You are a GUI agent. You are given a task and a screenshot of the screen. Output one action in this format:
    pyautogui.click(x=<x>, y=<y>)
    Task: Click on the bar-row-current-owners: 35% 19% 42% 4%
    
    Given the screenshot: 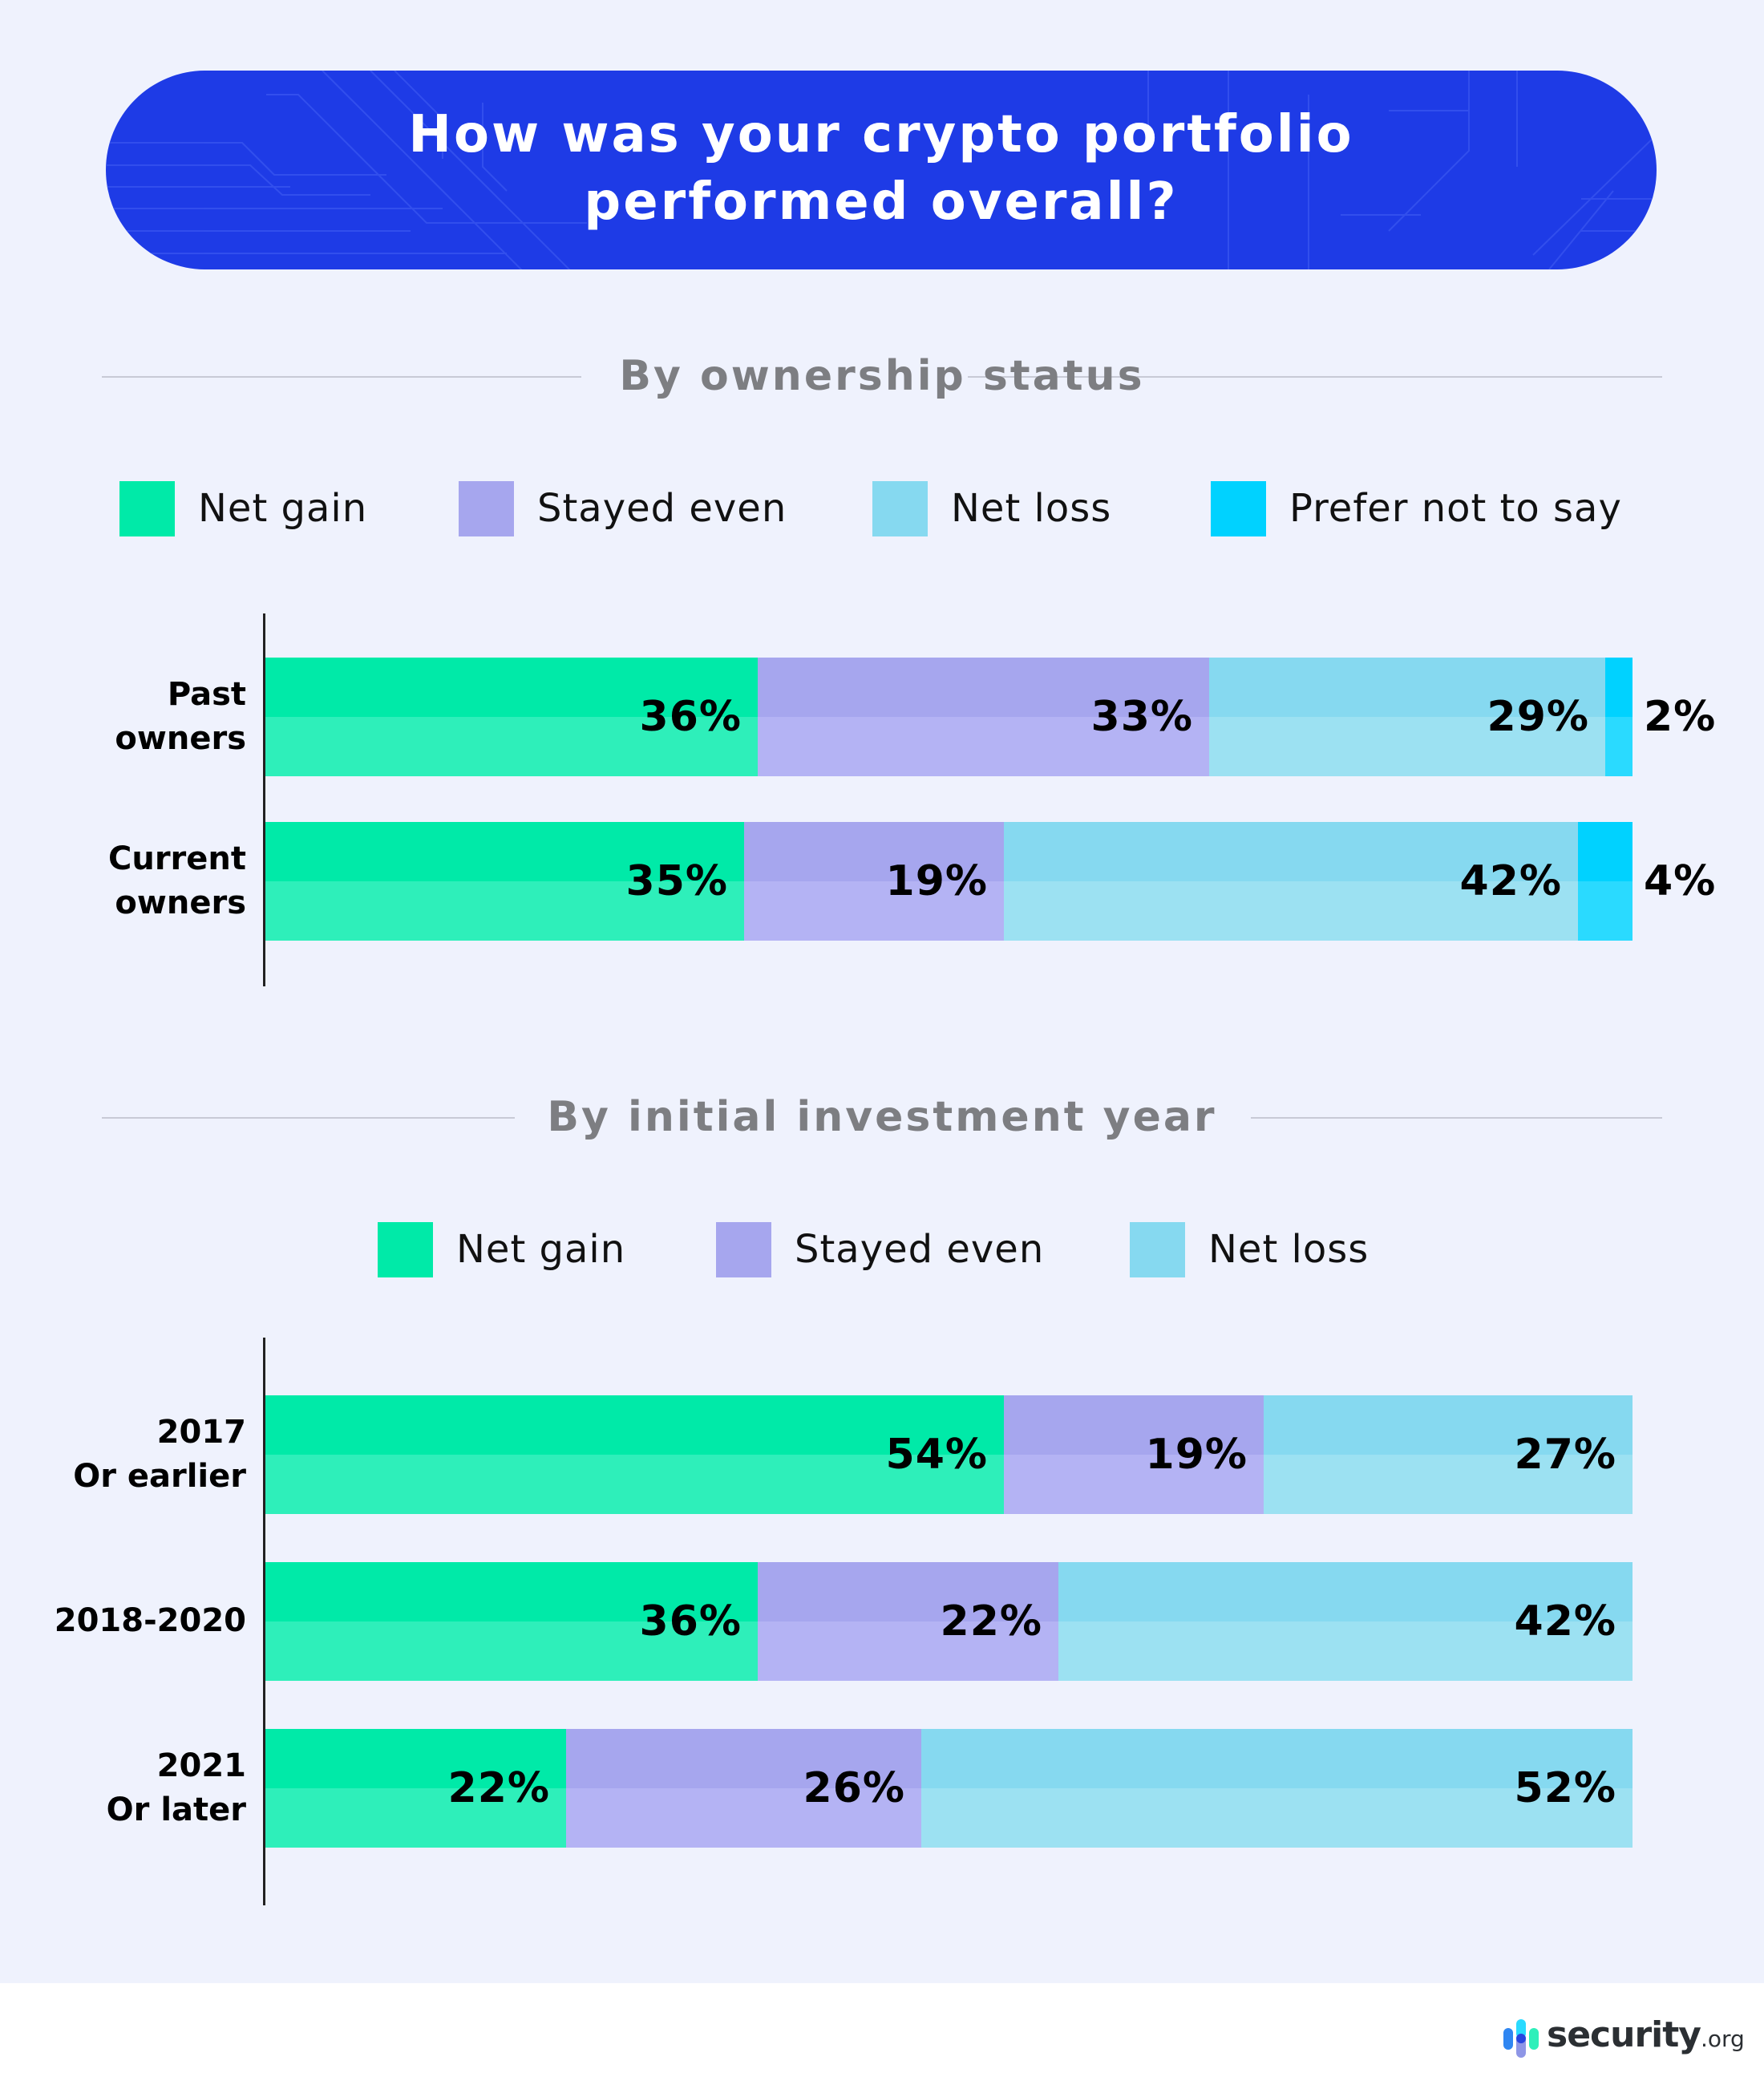 What is the action you would take?
    pyautogui.click(x=990, y=881)
    